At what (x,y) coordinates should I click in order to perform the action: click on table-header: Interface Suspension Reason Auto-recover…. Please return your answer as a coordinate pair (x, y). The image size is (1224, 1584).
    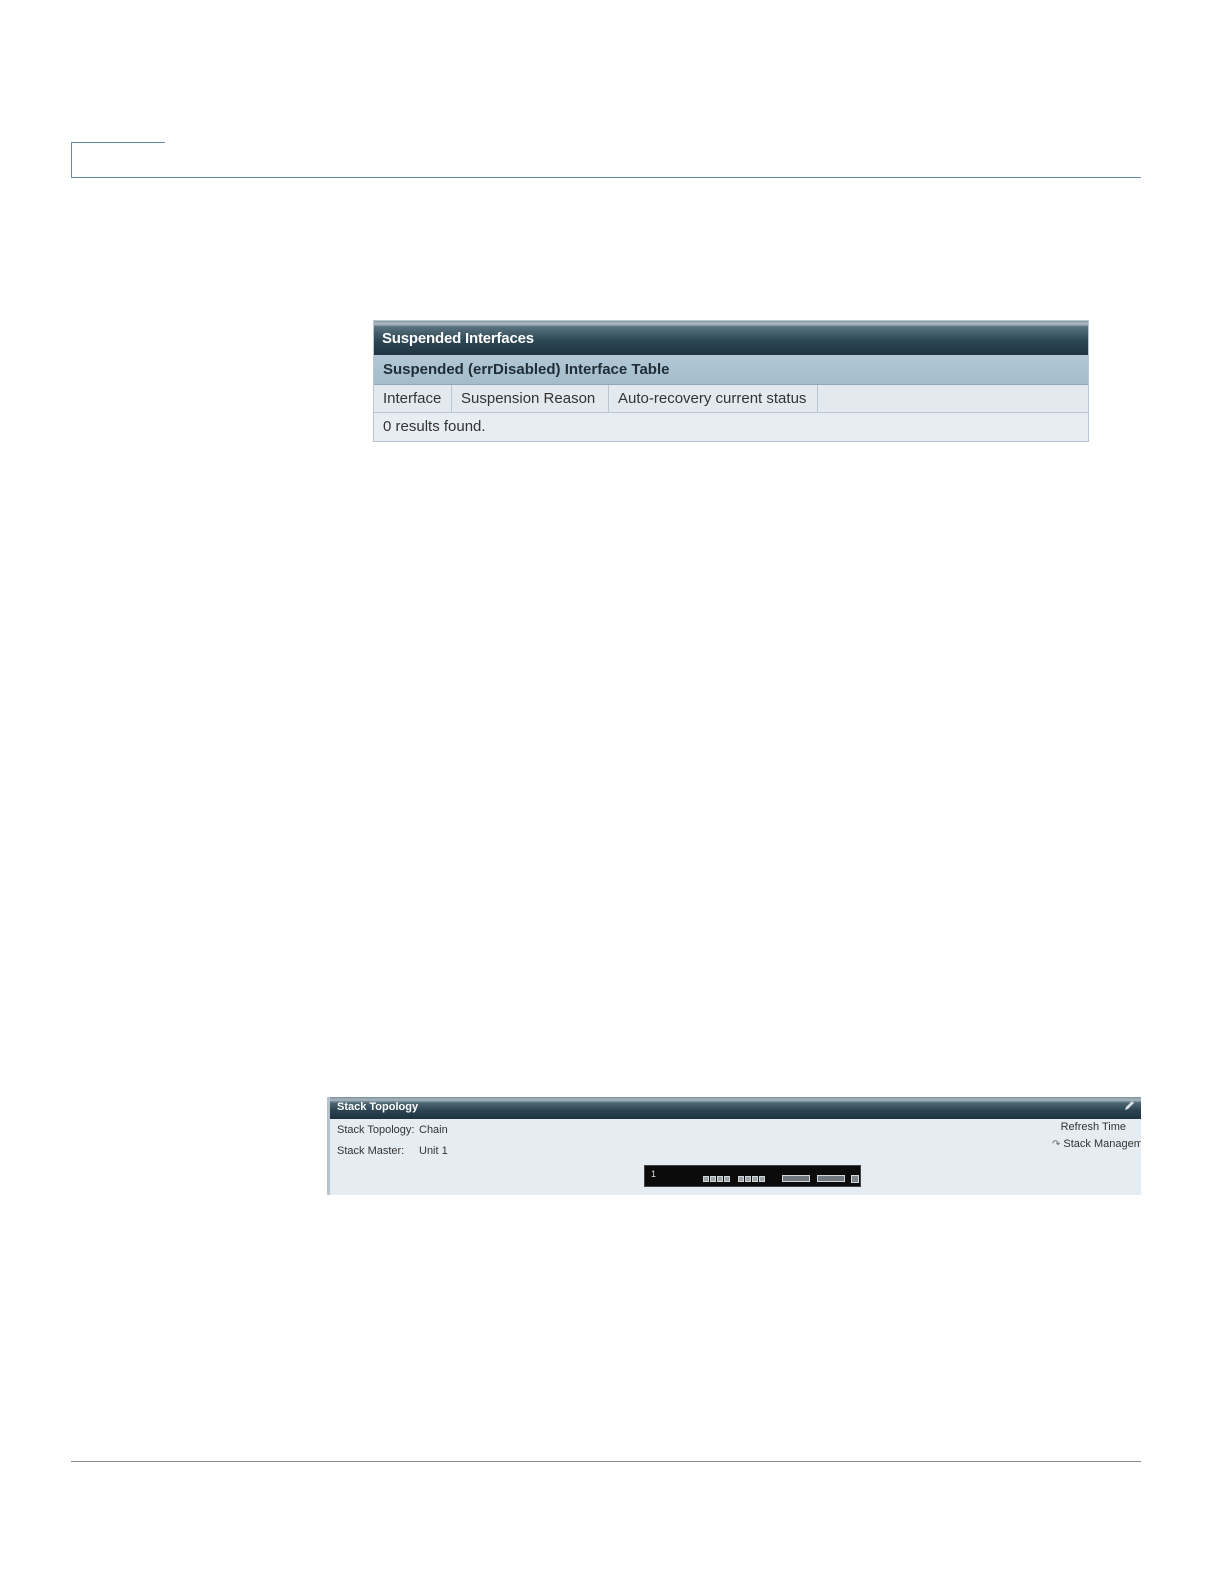
    Looking at the image, I should click on (731, 399).